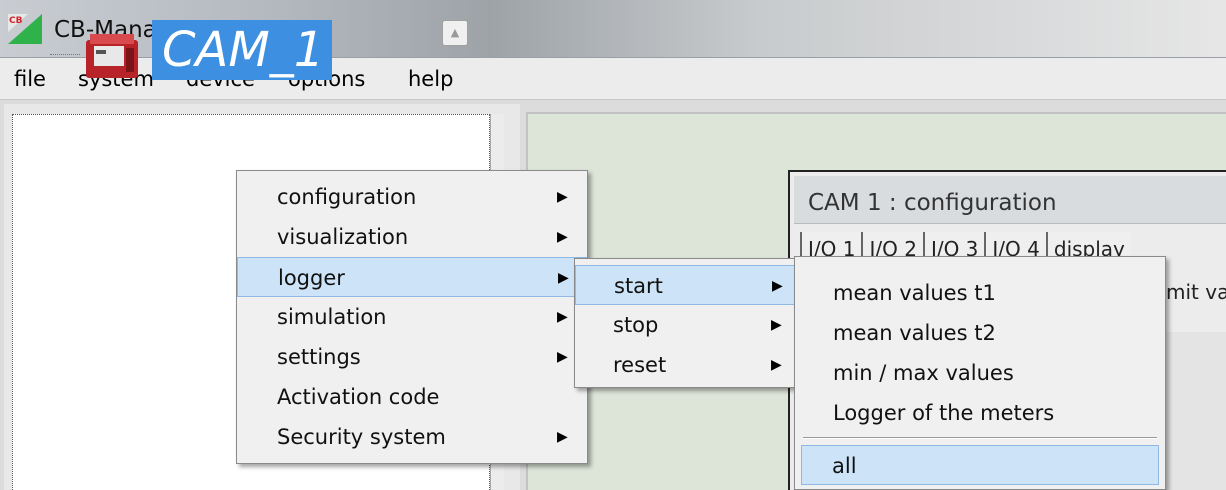 Image resolution: width=1226 pixels, height=490 pixels. What do you see at coordinates (685, 365) in the screenshot?
I see `menu-item-reset: reset ▶` at bounding box center [685, 365].